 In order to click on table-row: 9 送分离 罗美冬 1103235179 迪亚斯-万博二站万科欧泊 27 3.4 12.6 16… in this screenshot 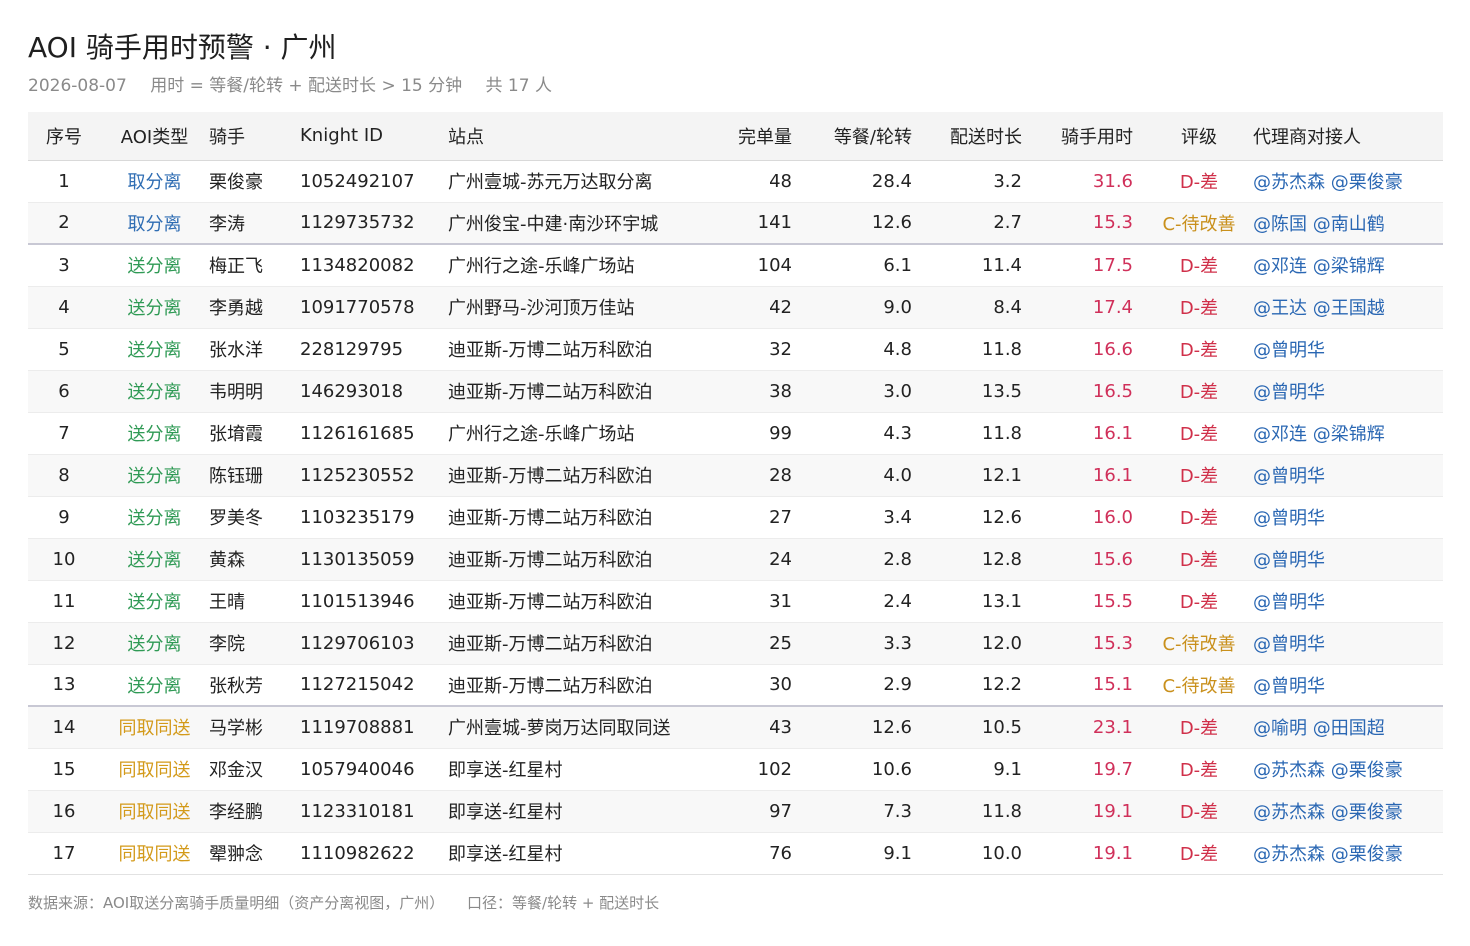, I will do `click(735, 517)`.